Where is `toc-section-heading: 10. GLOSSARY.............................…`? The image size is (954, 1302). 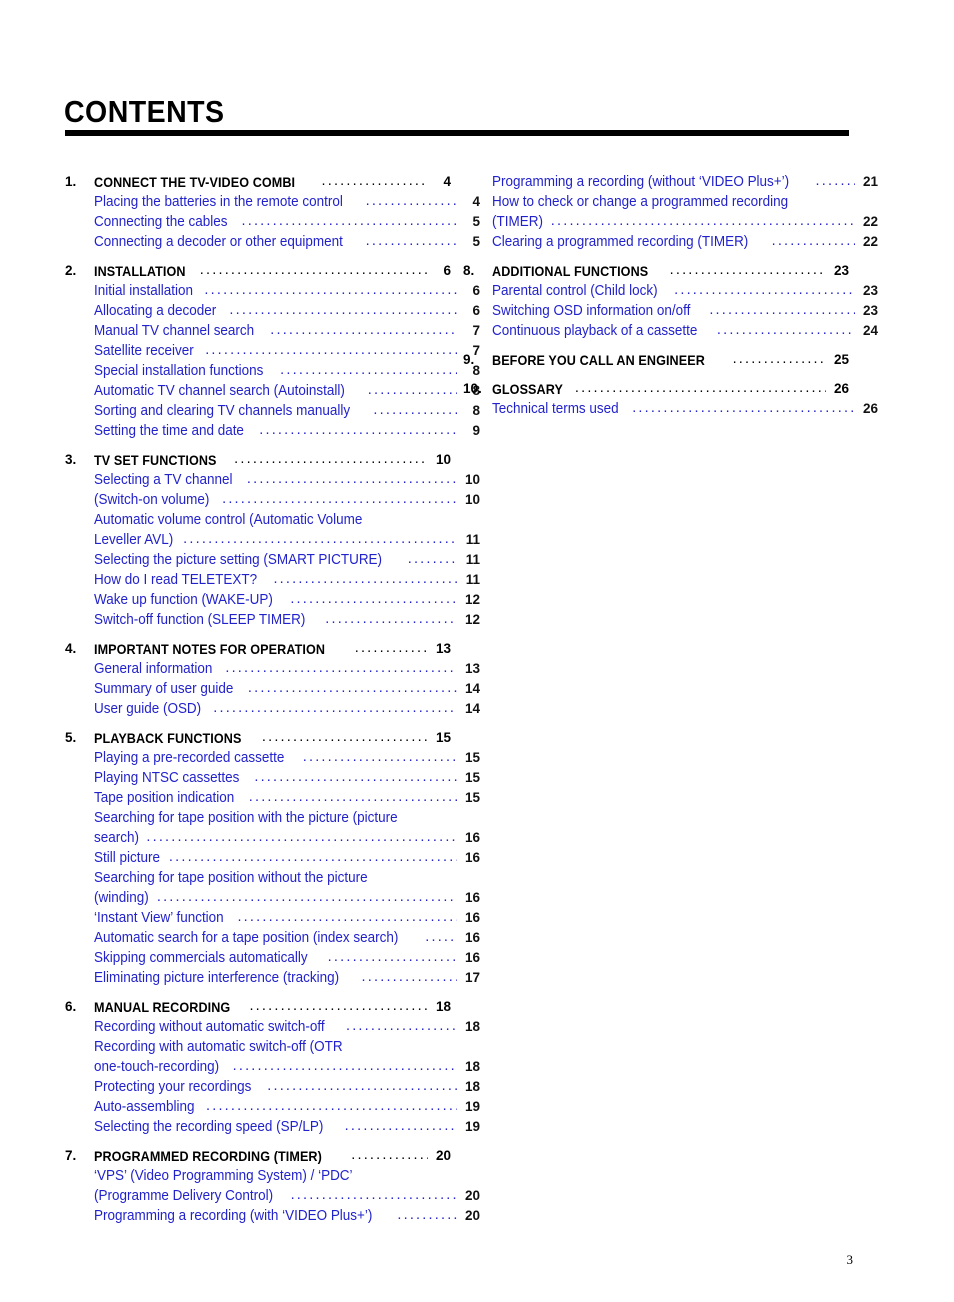 toc-section-heading: 10. GLOSSARY.............................… is located at coordinates (656, 389).